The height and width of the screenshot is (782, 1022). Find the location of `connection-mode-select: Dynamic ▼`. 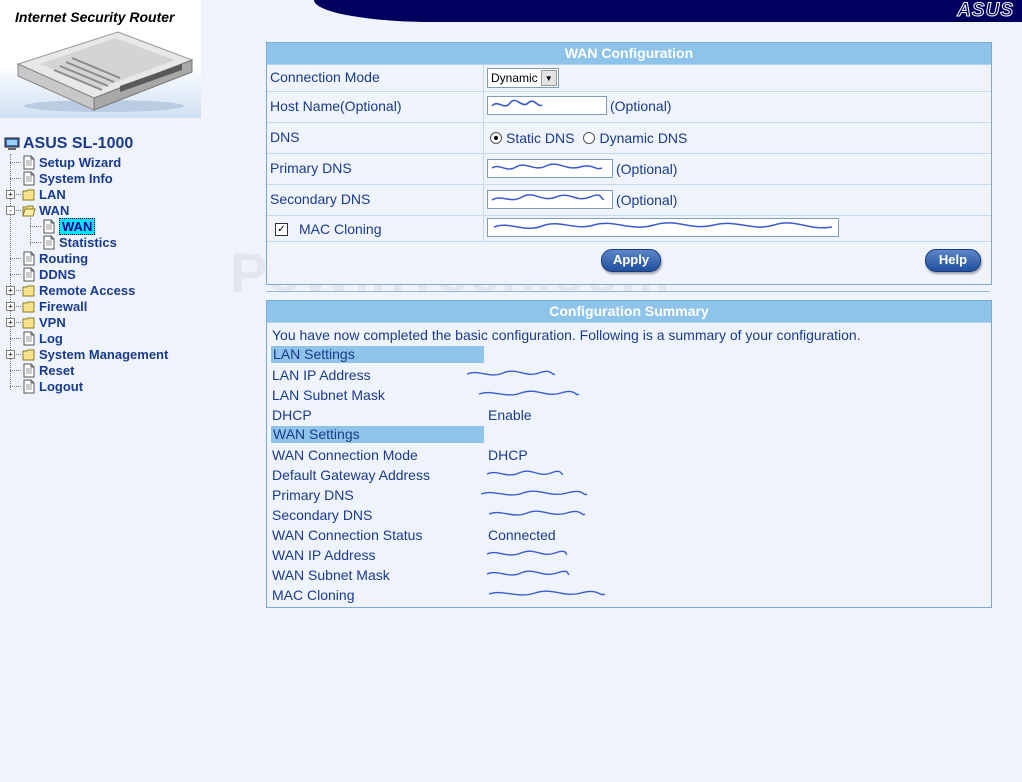

connection-mode-select: Dynamic ▼ is located at coordinates (523, 78).